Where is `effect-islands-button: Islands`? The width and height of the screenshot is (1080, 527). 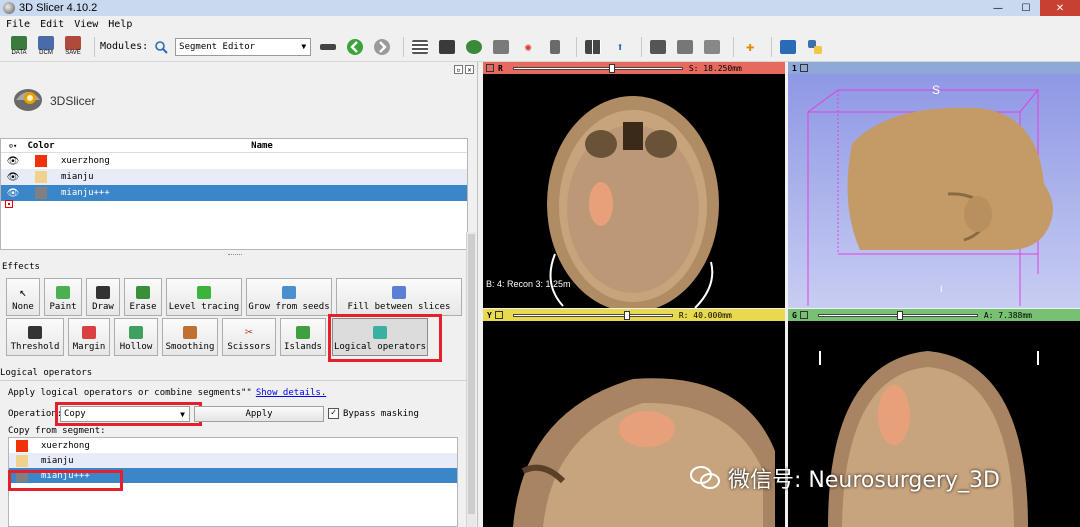 effect-islands-button: Islands is located at coordinates (303, 337).